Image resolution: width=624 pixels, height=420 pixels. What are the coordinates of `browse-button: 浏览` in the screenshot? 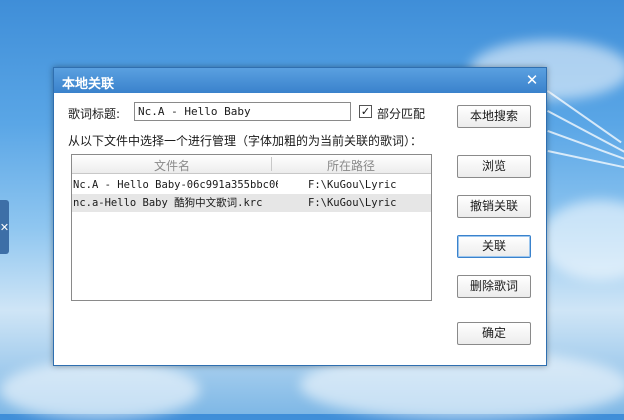 It's located at (494, 166).